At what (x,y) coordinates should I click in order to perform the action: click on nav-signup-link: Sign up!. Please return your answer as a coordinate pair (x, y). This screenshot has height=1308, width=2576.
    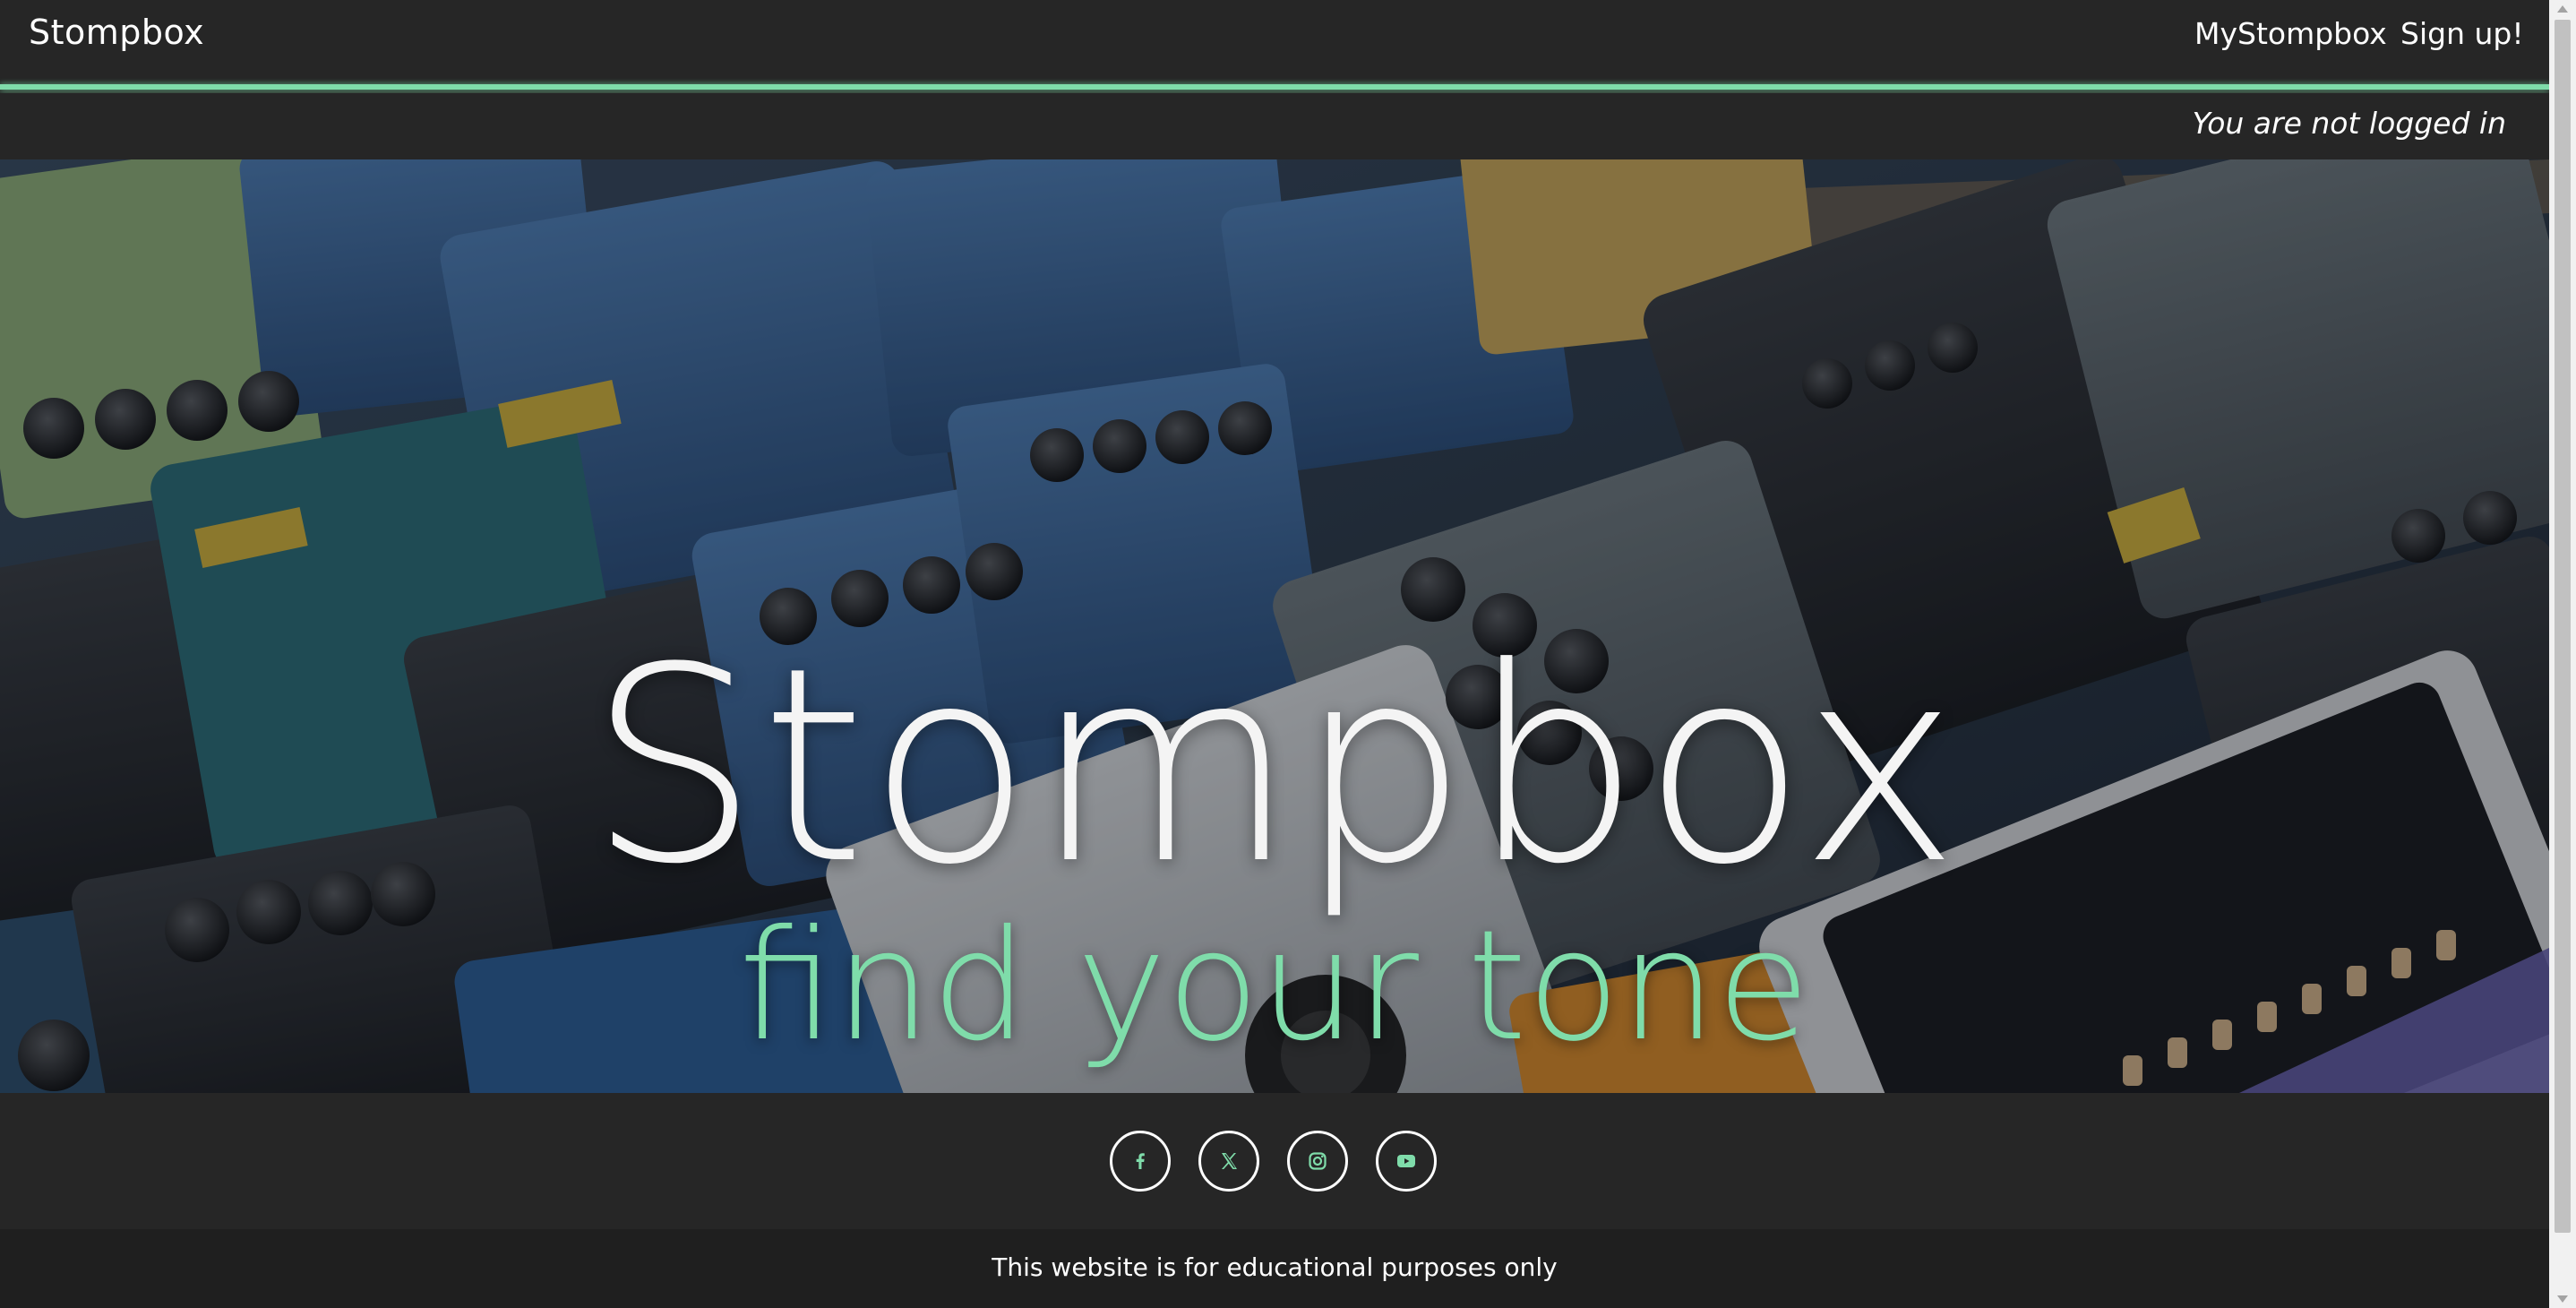
    Looking at the image, I should click on (2462, 33).